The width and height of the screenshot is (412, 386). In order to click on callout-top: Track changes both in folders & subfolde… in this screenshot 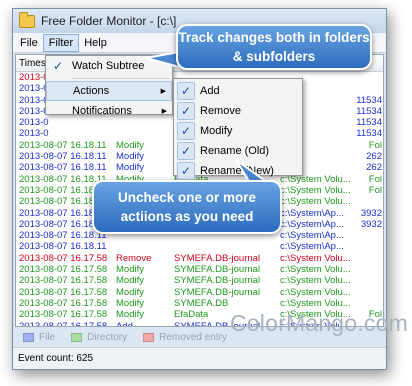, I will do `click(274, 47)`.